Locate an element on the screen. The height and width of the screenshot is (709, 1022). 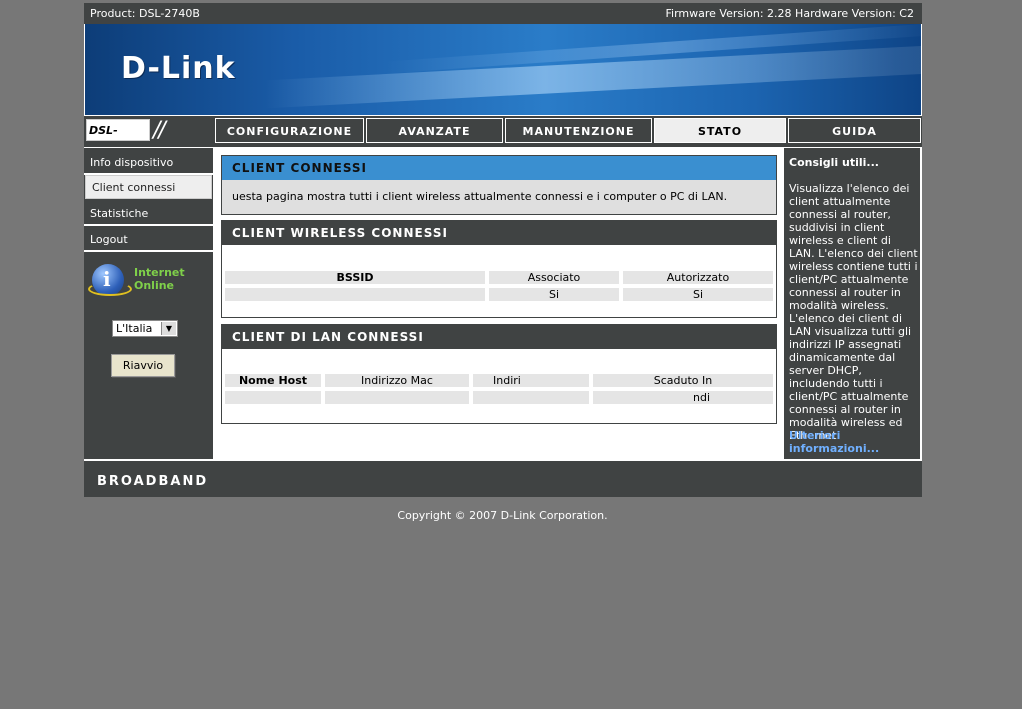
col-bssid: BSSID is located at coordinates (355, 277).